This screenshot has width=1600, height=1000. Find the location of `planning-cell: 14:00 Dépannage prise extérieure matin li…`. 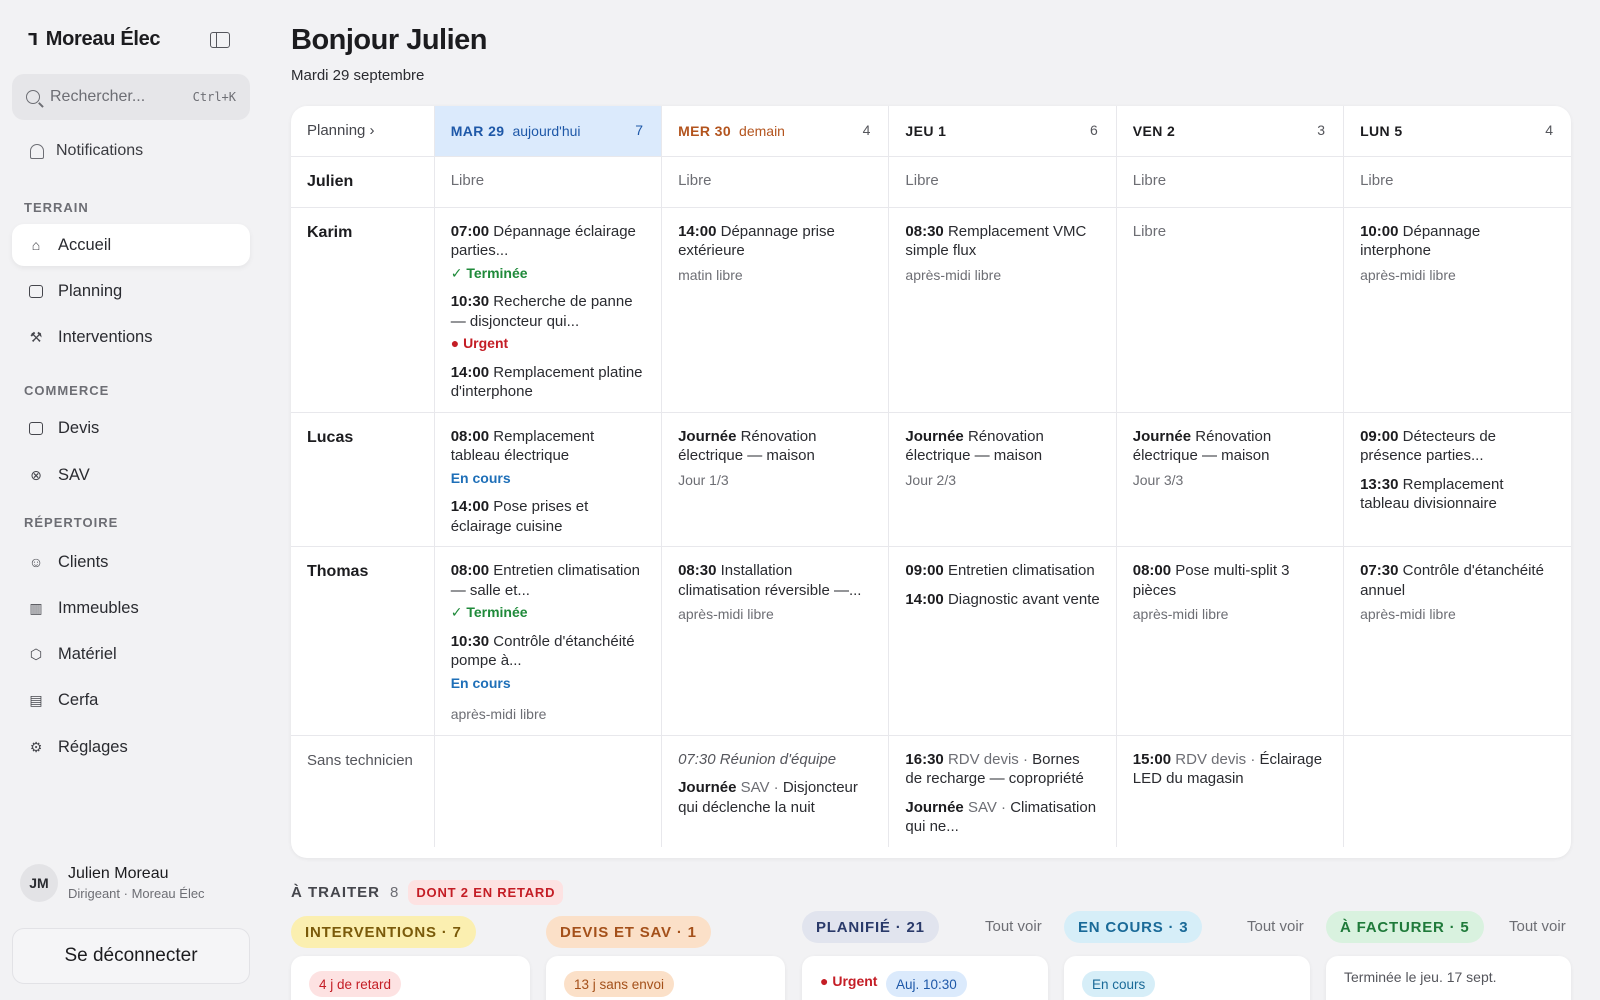

planning-cell: 14:00 Dépannage prise extérieure matin li… is located at coordinates (775, 309).